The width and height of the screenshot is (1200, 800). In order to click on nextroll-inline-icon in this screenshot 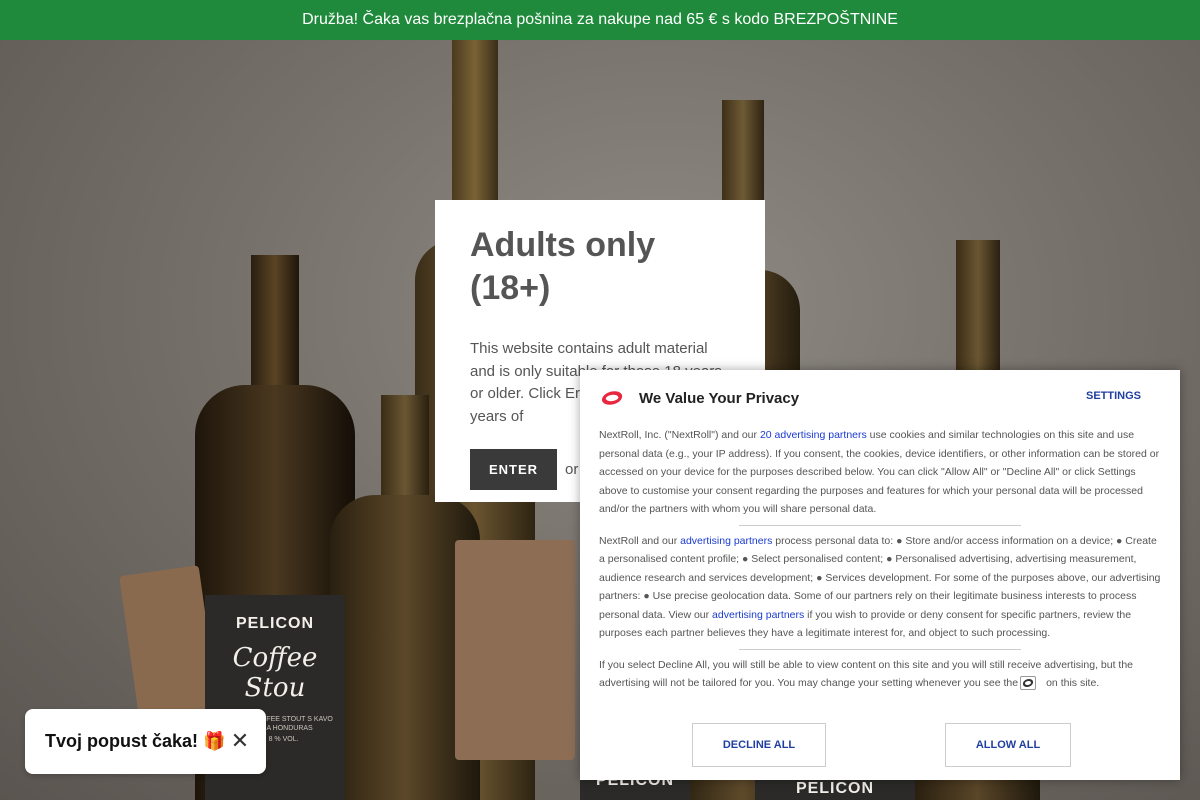, I will do `click(1028, 683)`.